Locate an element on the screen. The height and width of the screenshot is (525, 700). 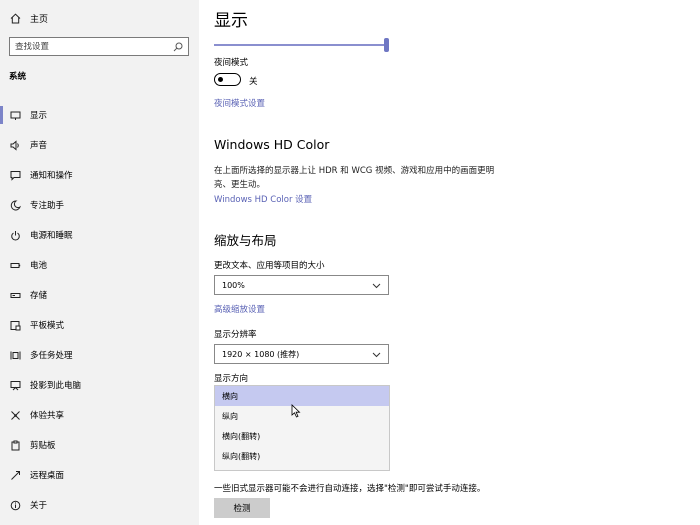
search-icon is located at coordinates (178, 47).